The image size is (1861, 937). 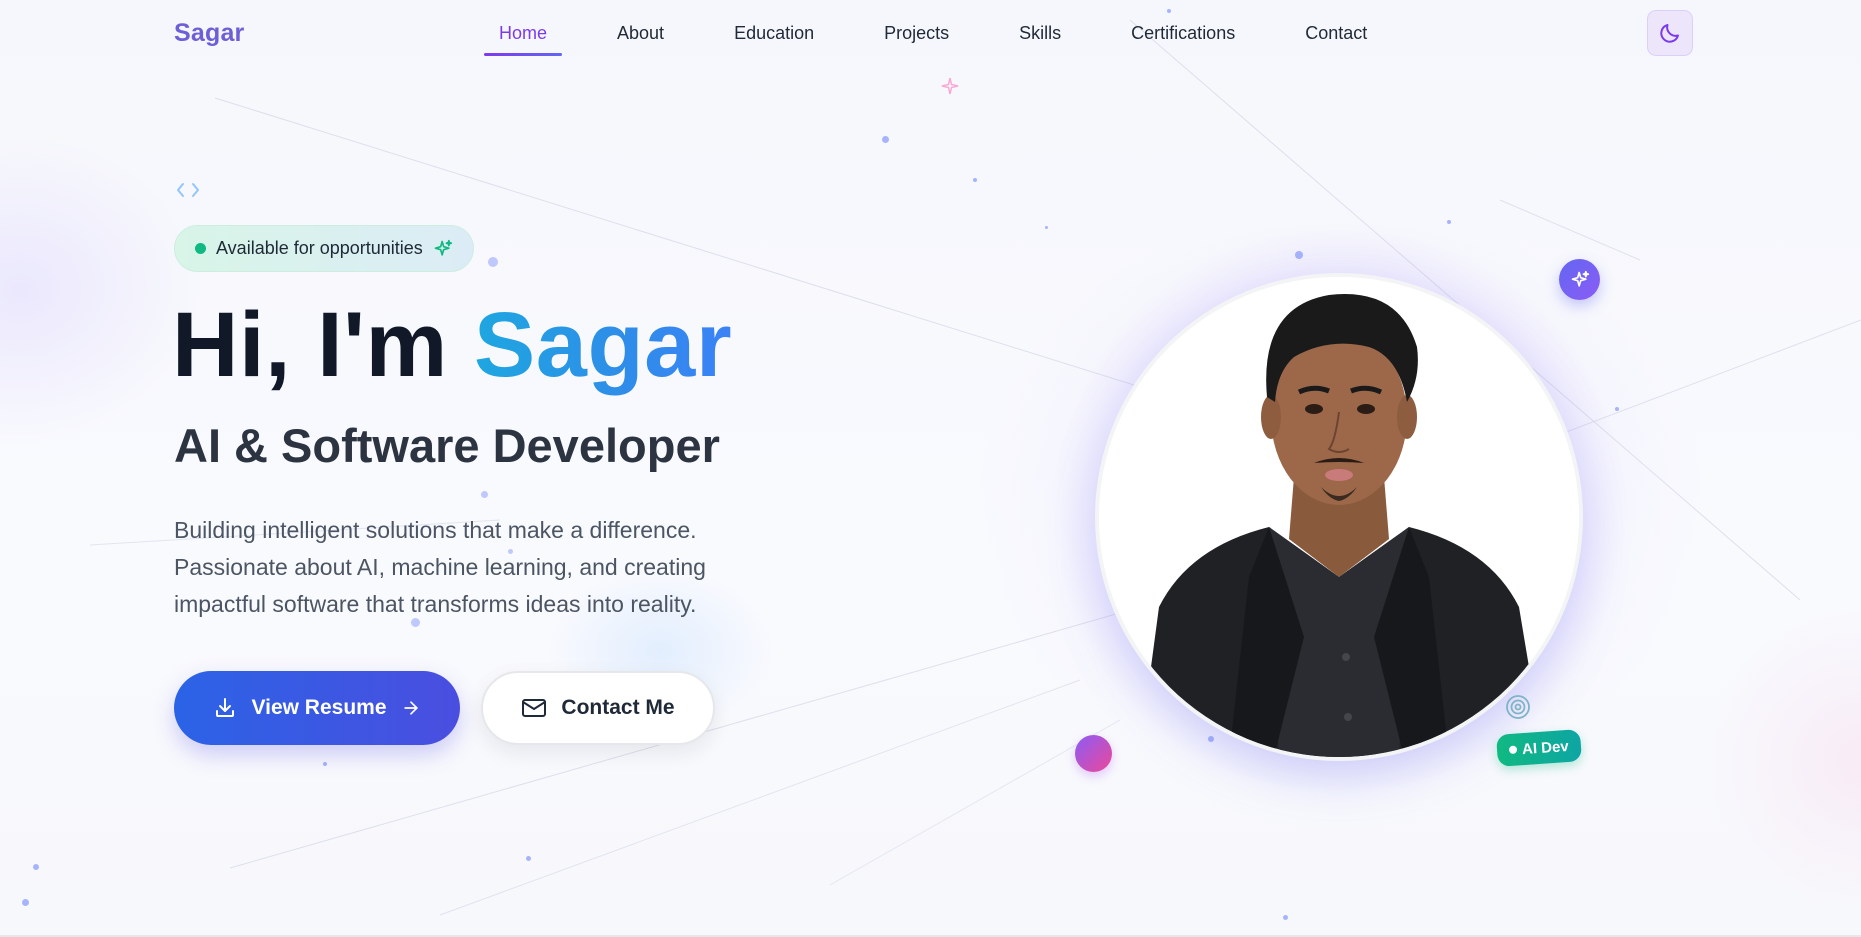 I want to click on profile-photo-illustration, so click(x=1339, y=517).